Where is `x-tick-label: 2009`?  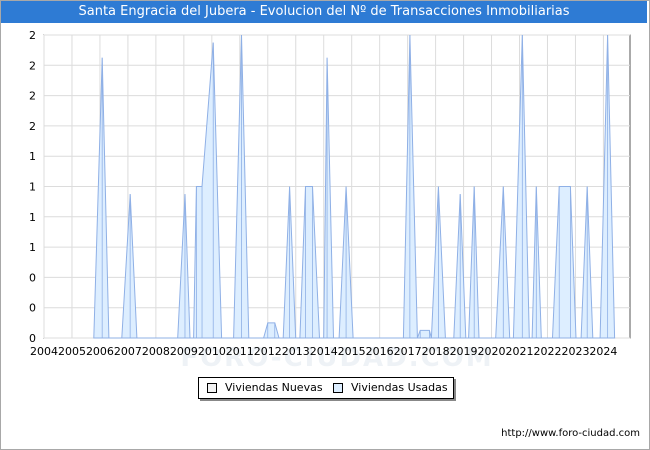 x-tick-label: 2009 is located at coordinates (184, 351).